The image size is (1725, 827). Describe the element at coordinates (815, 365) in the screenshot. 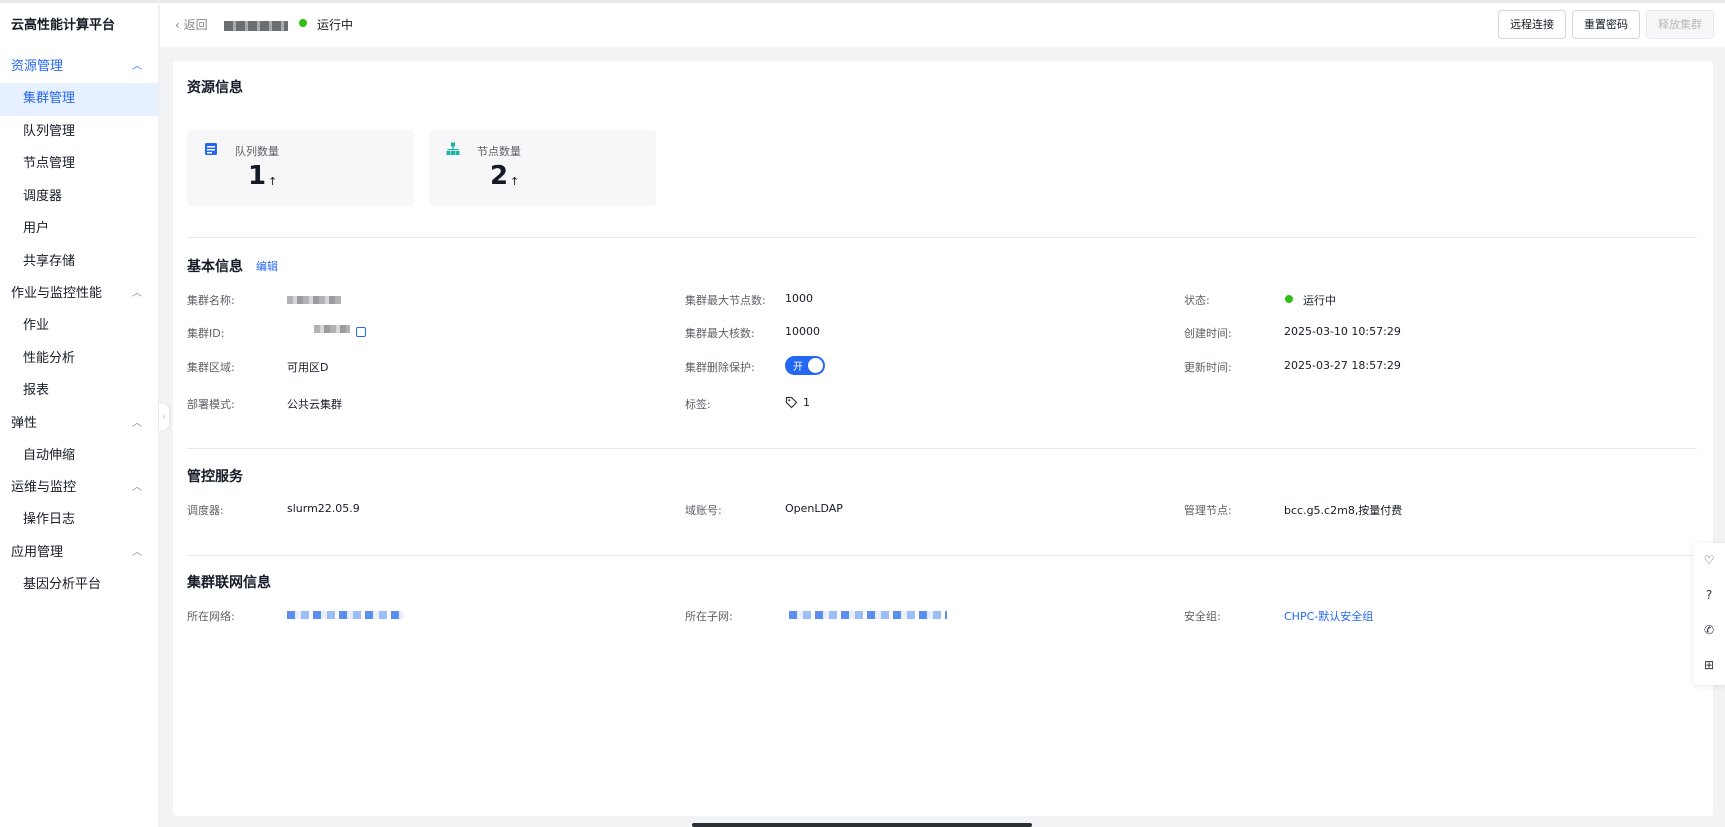

I see `toggle-knob` at that location.